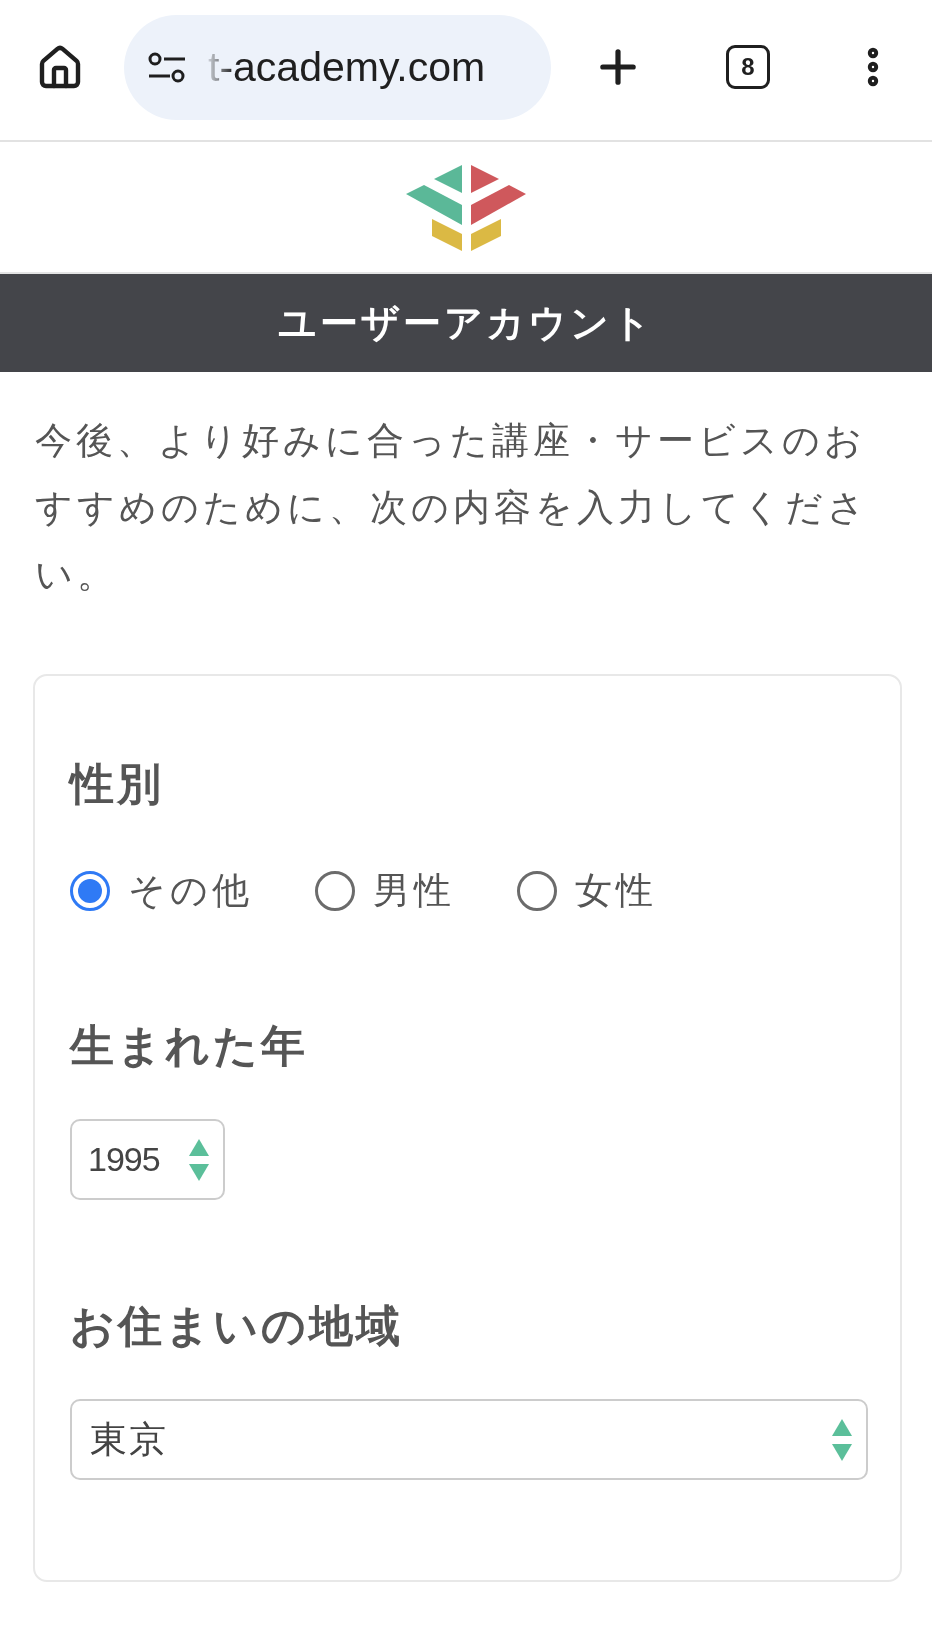 The width and height of the screenshot is (932, 1644). Describe the element at coordinates (748, 67) in the screenshot. I see `tab-count-button: 8` at that location.